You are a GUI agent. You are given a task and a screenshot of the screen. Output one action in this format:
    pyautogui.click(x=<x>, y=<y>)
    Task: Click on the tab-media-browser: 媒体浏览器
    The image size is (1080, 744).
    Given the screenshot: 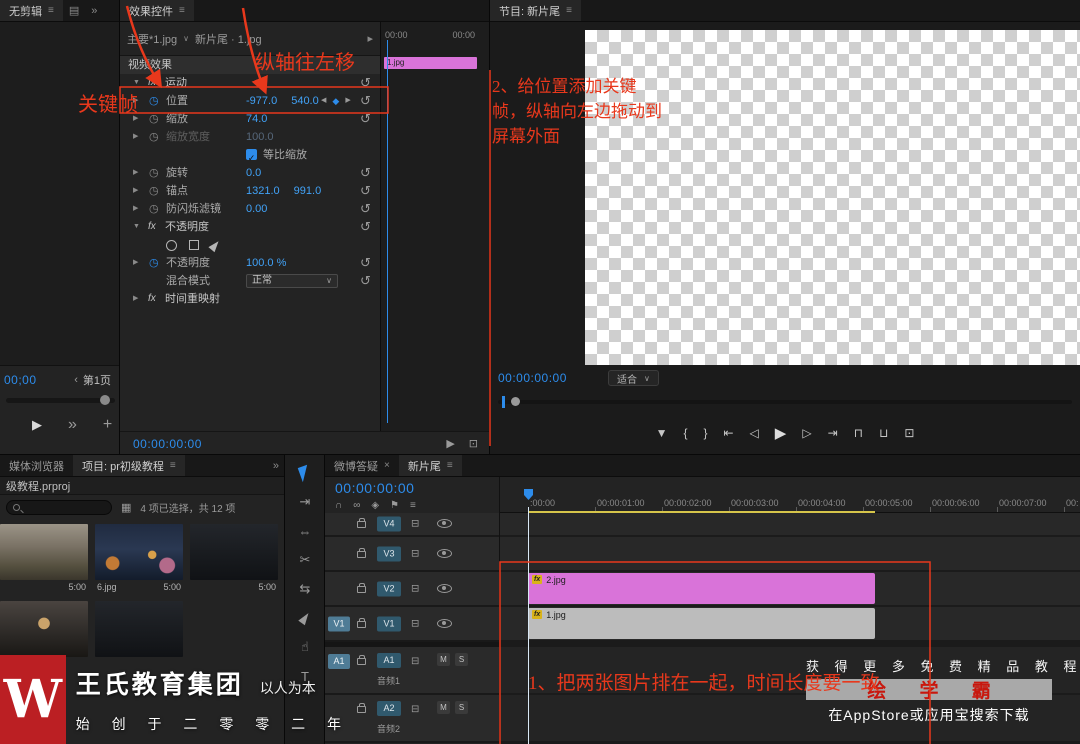 What is the action you would take?
    pyautogui.click(x=36, y=465)
    